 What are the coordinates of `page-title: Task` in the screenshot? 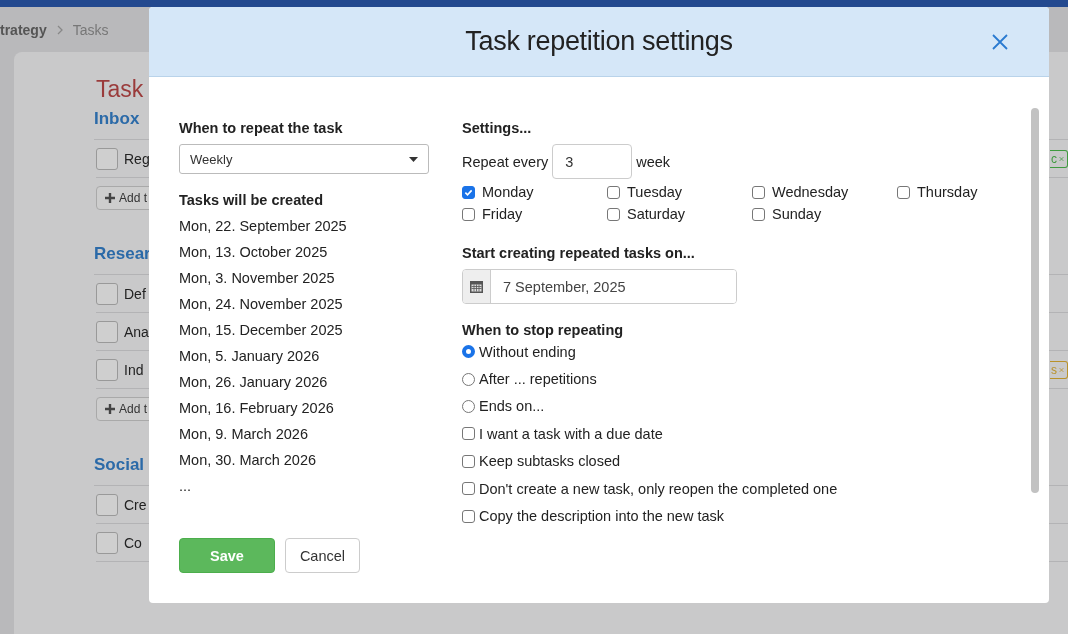 It's located at (120, 89).